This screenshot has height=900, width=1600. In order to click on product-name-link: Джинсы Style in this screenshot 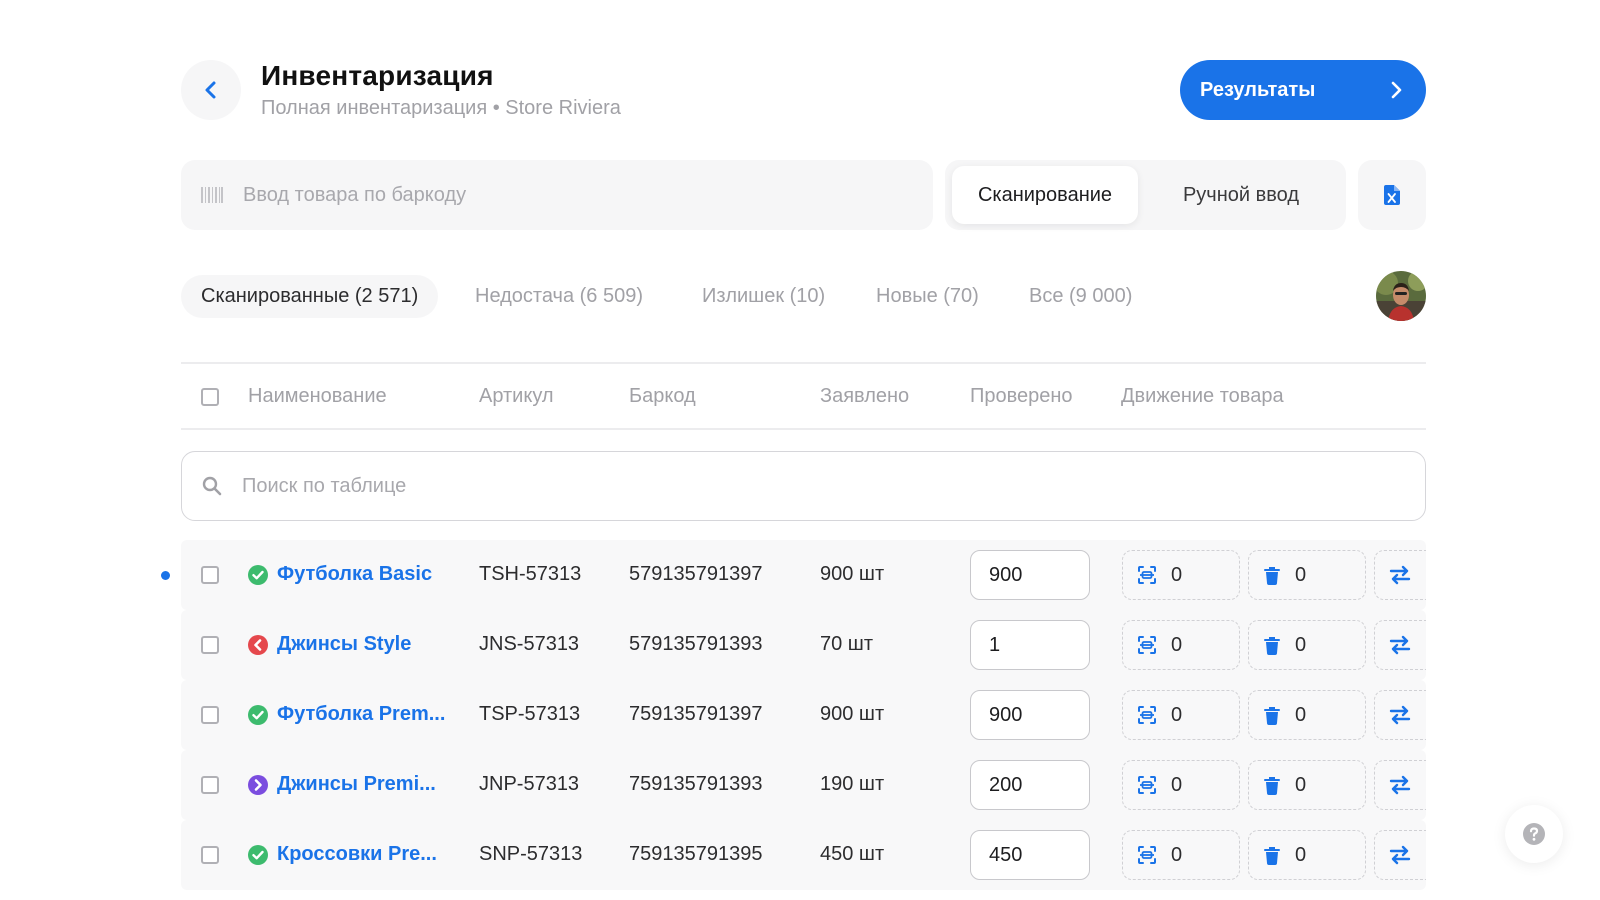, I will do `click(344, 644)`.